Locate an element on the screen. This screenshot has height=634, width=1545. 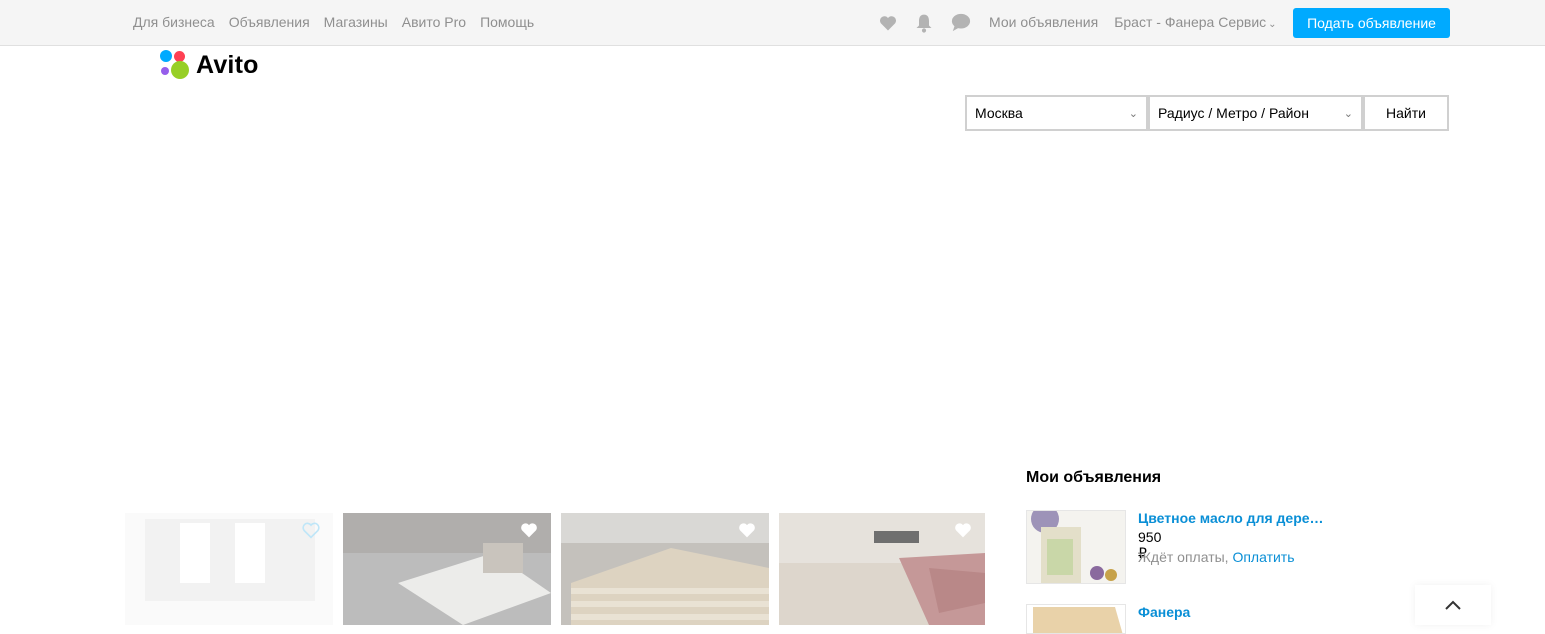
pay-link: Оплатить is located at coordinates (1263, 557).